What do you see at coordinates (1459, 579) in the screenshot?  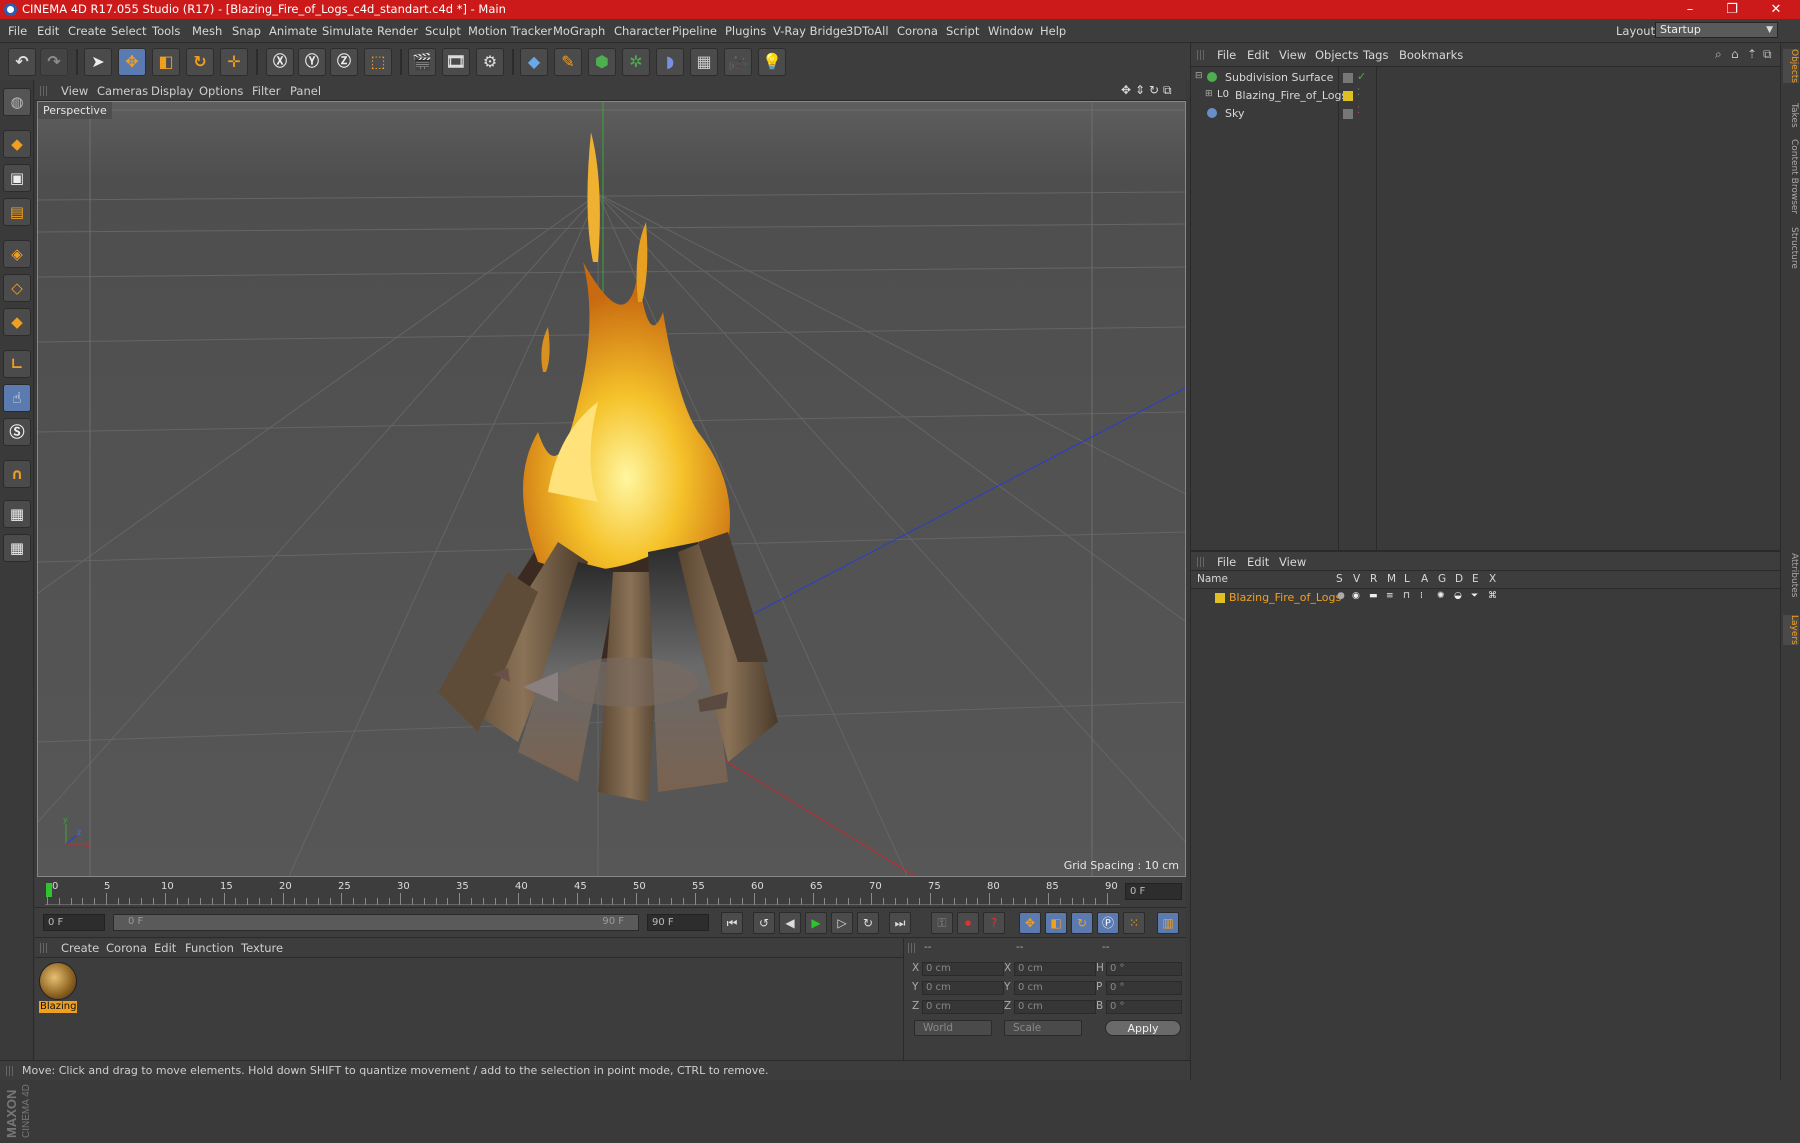 I see `column-deformers: D` at bounding box center [1459, 579].